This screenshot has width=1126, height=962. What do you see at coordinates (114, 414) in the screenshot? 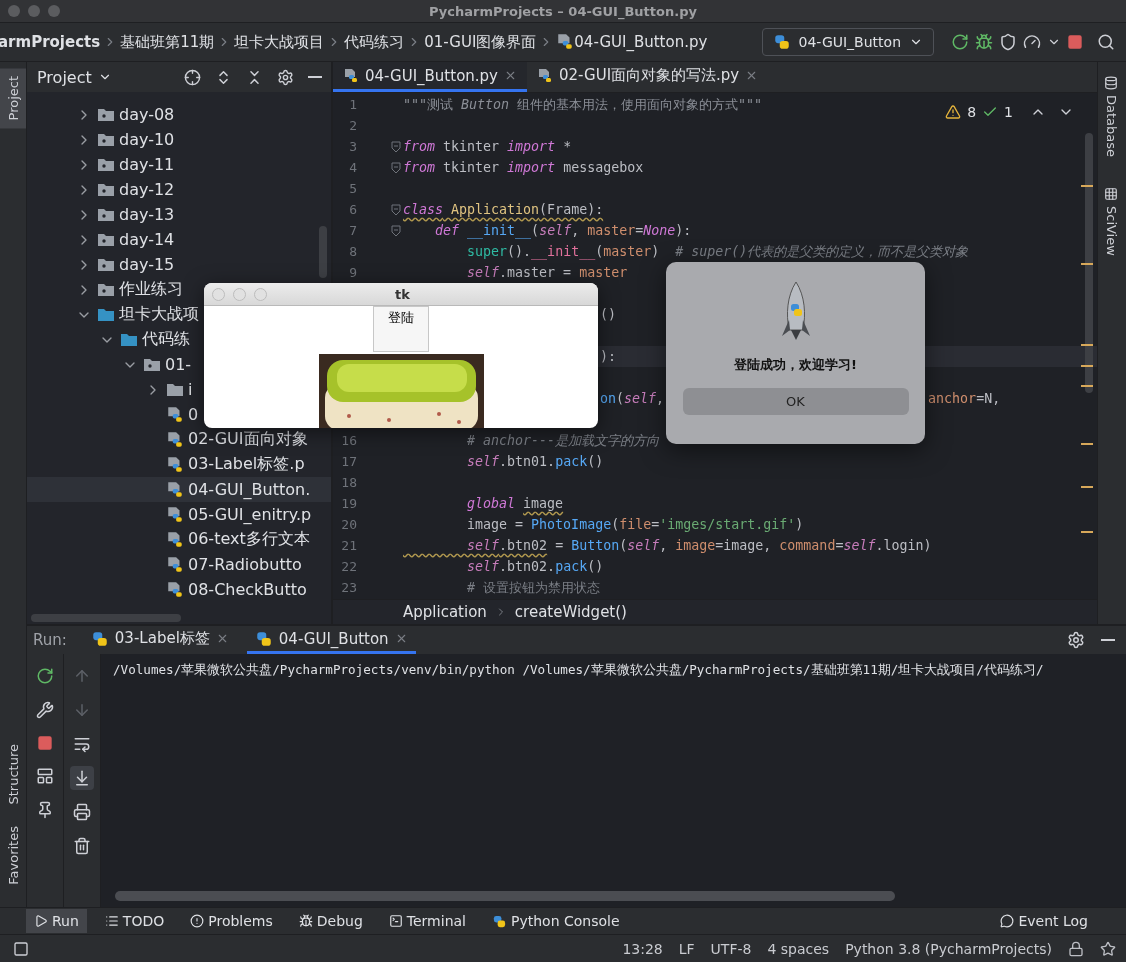
I see `tree-item: 0` at bounding box center [114, 414].